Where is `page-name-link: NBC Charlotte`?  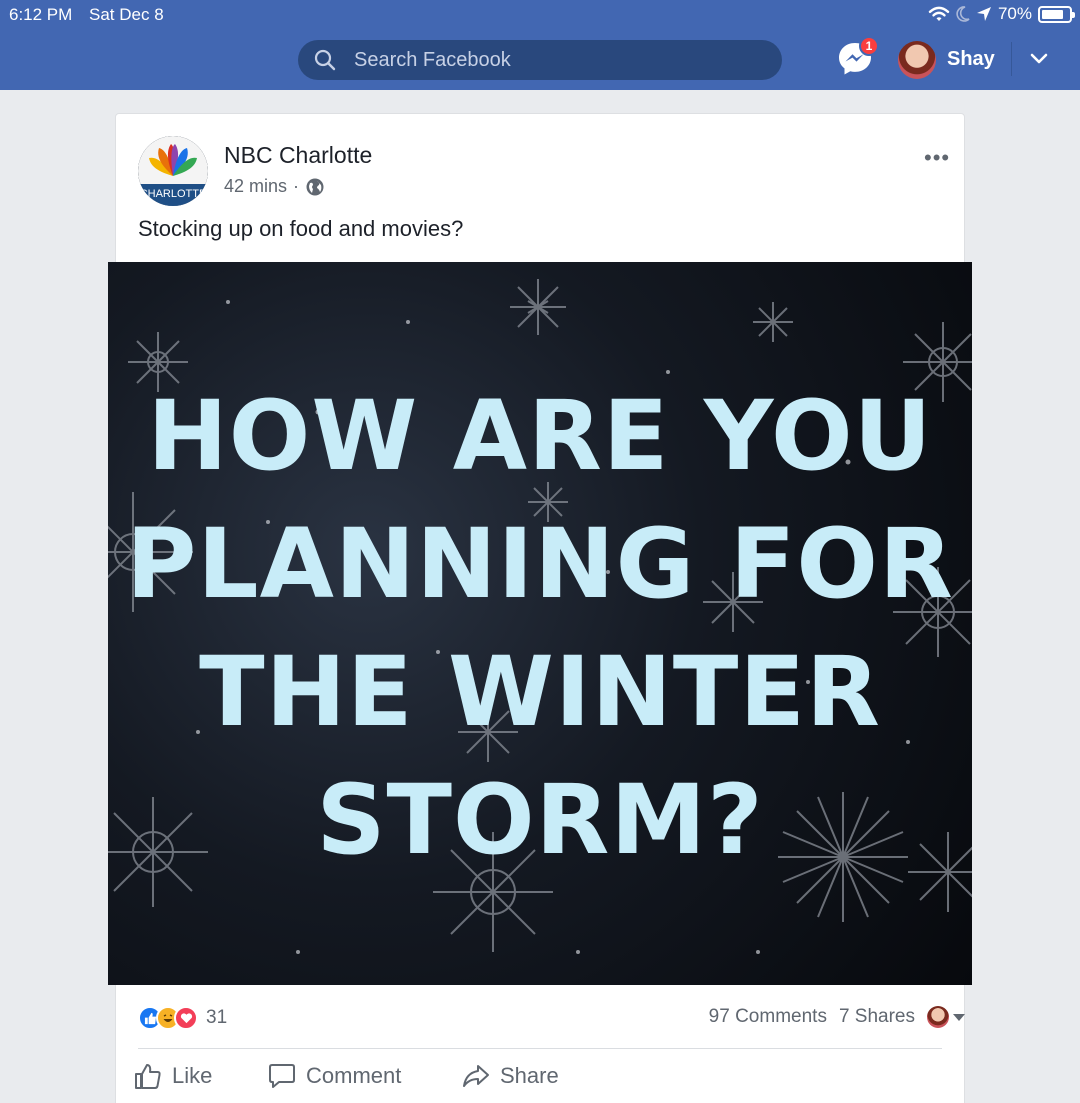 page-name-link: NBC Charlotte is located at coordinates (298, 155).